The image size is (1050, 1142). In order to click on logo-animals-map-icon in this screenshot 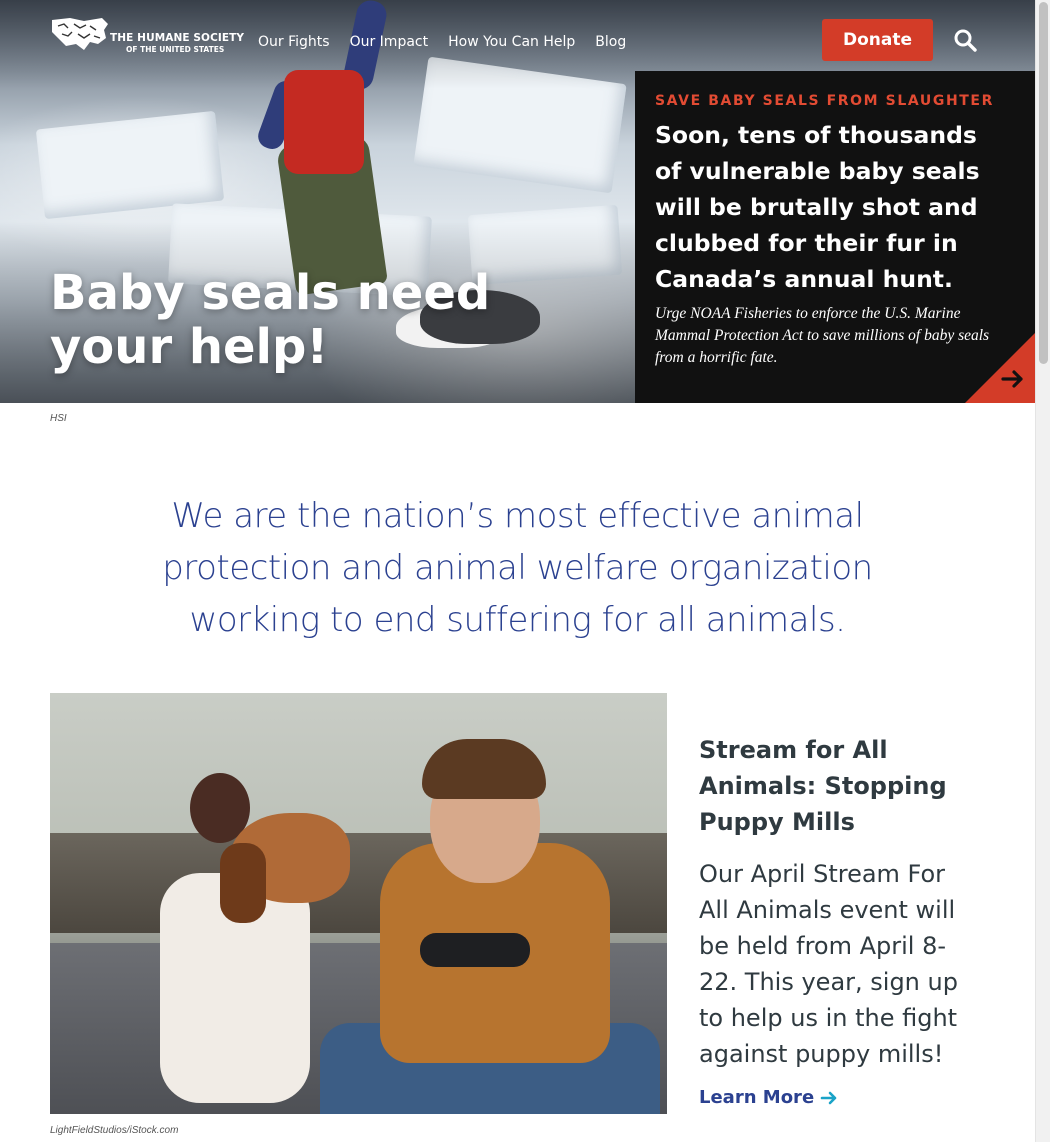, I will do `click(80, 34)`.